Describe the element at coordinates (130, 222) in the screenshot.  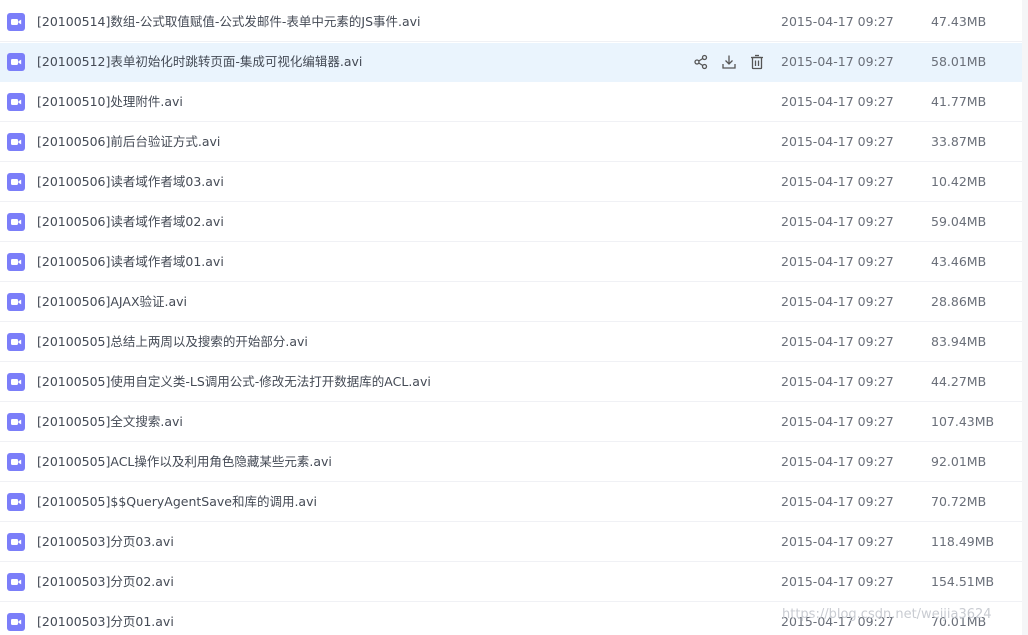
I see `file-name: [20100506]读者域作者域02.avi` at that location.